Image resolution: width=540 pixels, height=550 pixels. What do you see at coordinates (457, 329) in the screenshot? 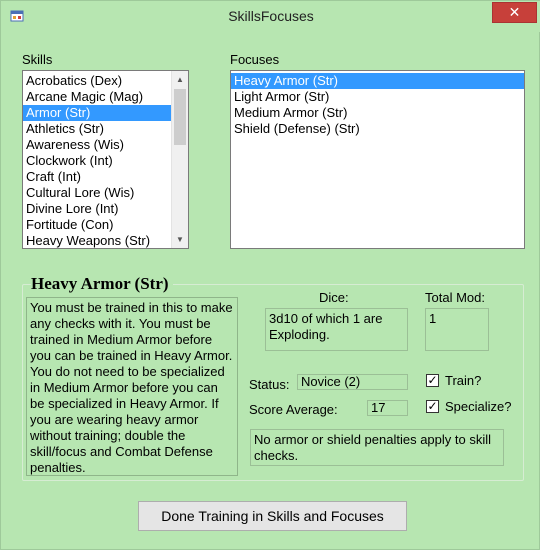
I see `total-mod-value: 1` at bounding box center [457, 329].